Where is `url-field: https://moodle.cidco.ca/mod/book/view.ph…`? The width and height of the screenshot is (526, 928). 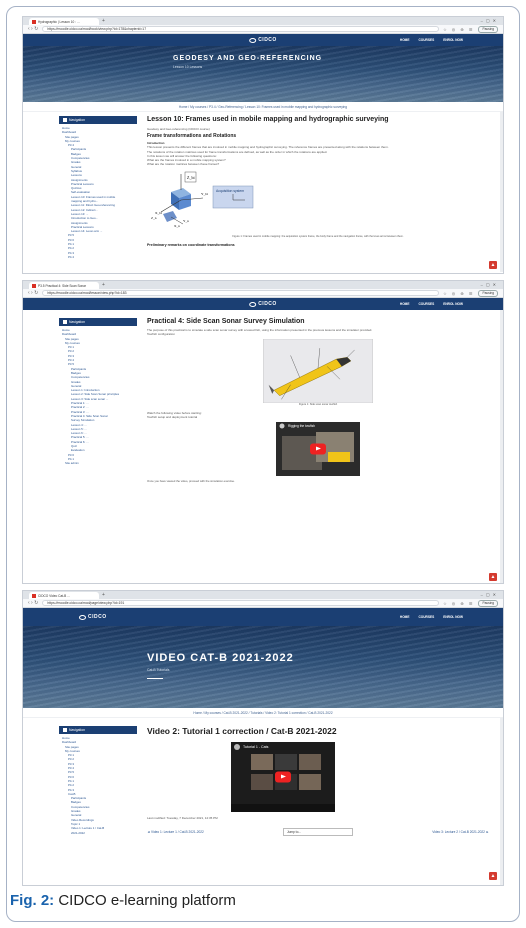 url-field: https://moodle.cidco.ca/mod/book/view.ph… is located at coordinates (241, 29).